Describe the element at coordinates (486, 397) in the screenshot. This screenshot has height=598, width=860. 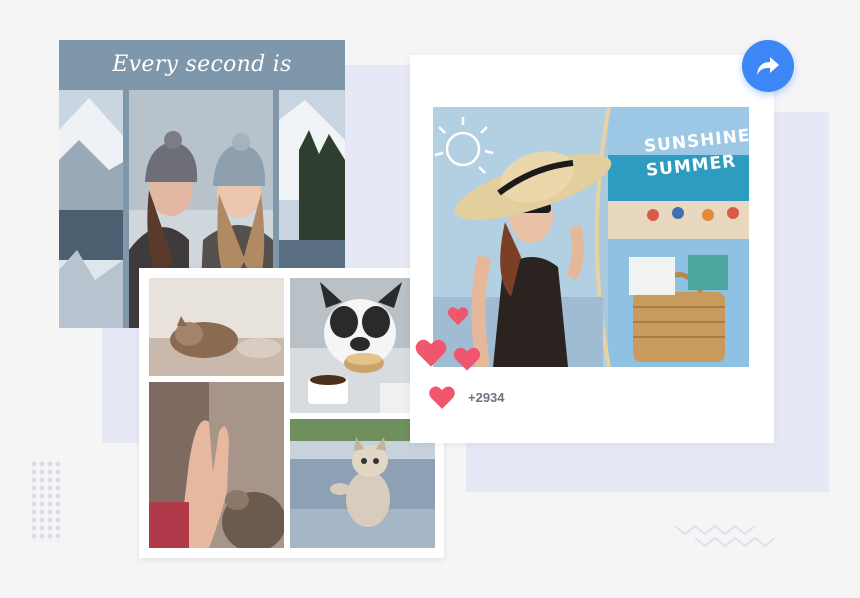
I see `likes-count: +2934` at that location.